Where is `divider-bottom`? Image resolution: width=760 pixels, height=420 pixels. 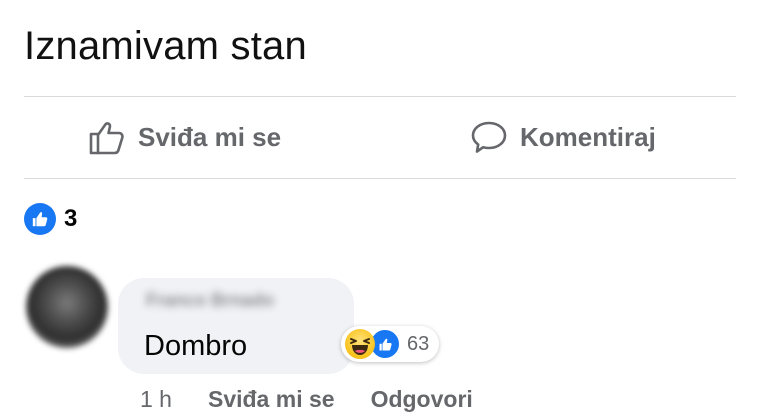 divider-bottom is located at coordinates (380, 178).